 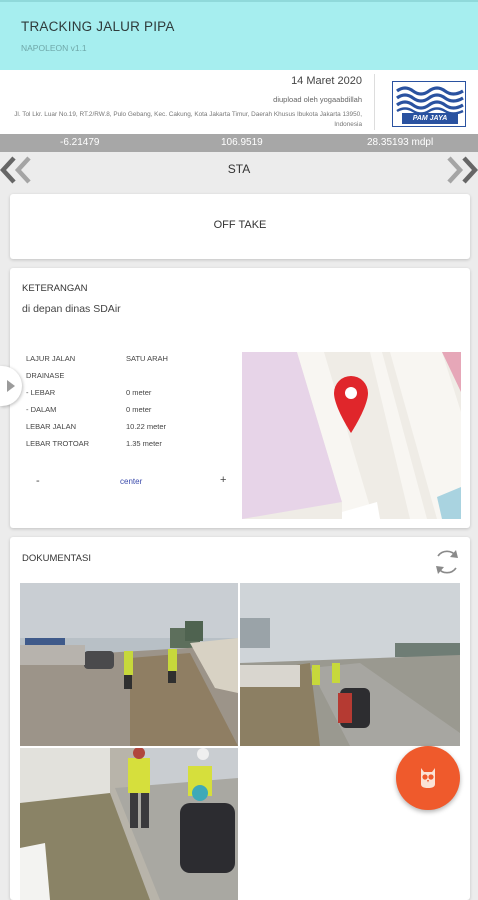 I want to click on info-value: SATU ARAH, so click(x=147, y=358).